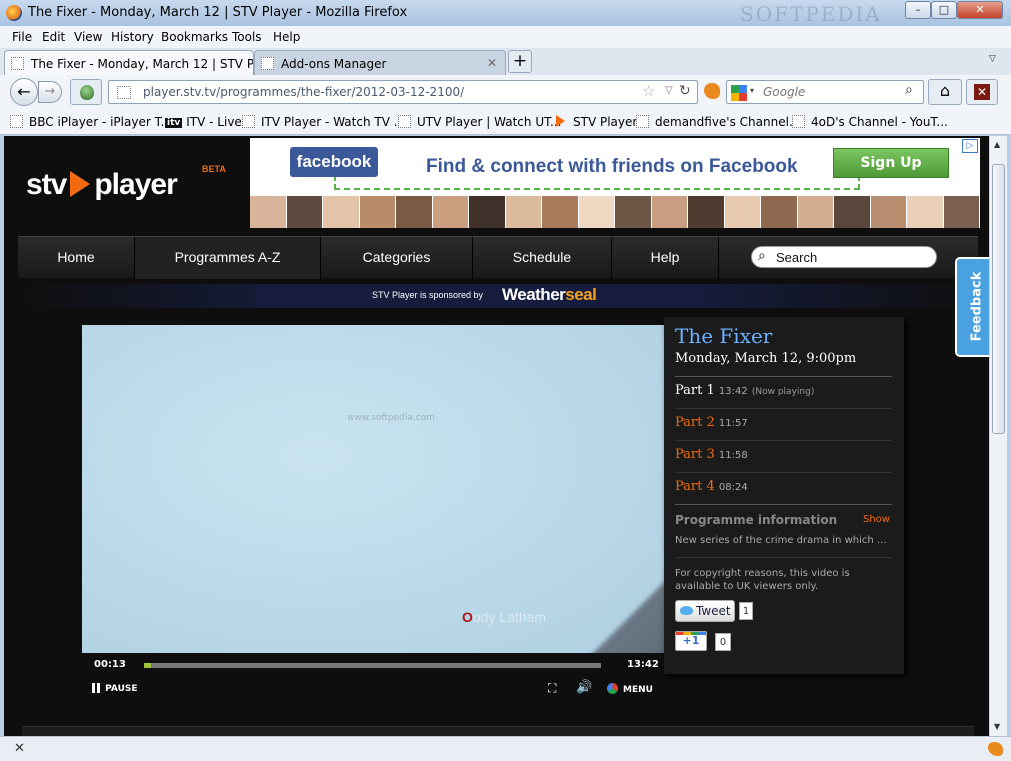 The width and height of the screenshot is (1011, 761). Describe the element at coordinates (752, 90) in the screenshot. I see `engine-dropdown-icon: ▾` at that location.